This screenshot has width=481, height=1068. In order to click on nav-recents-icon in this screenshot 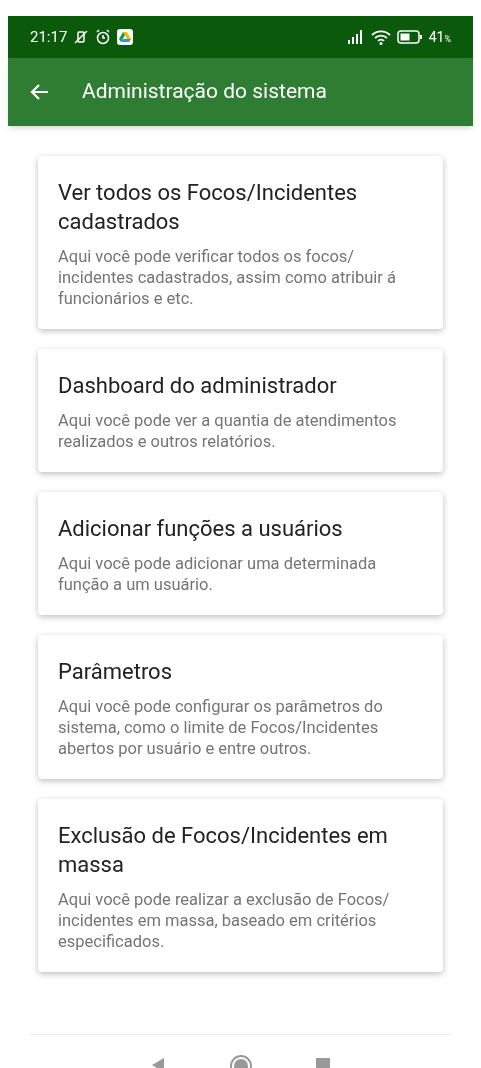, I will do `click(322, 1063)`.